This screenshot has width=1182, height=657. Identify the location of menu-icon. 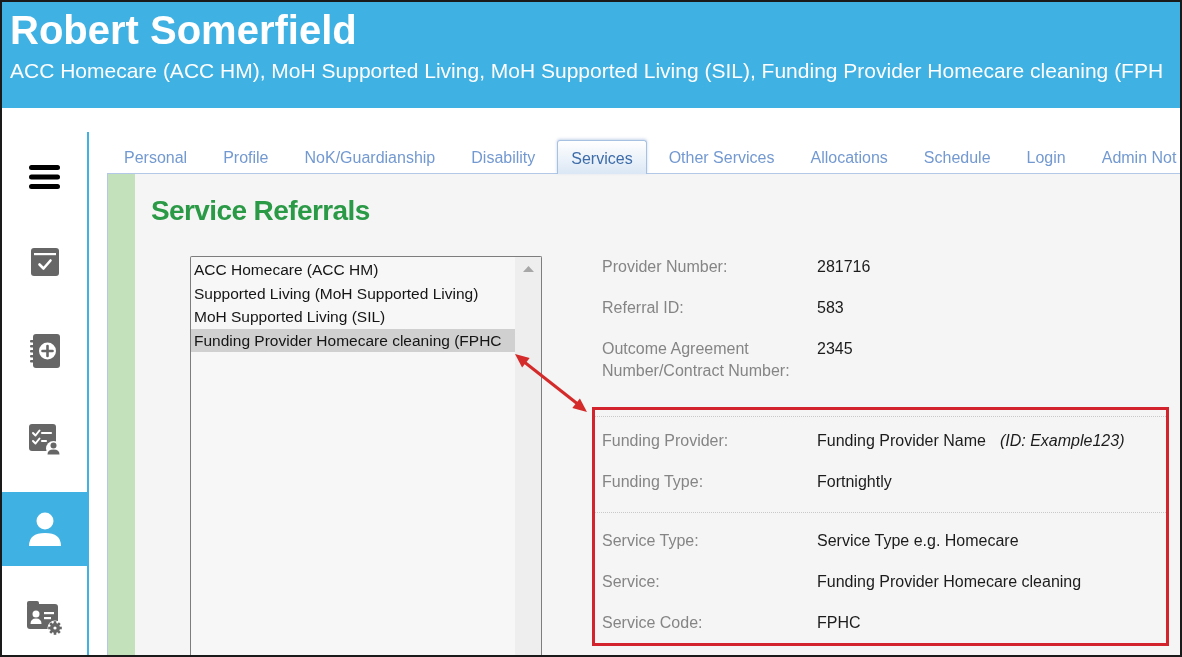
(44, 177).